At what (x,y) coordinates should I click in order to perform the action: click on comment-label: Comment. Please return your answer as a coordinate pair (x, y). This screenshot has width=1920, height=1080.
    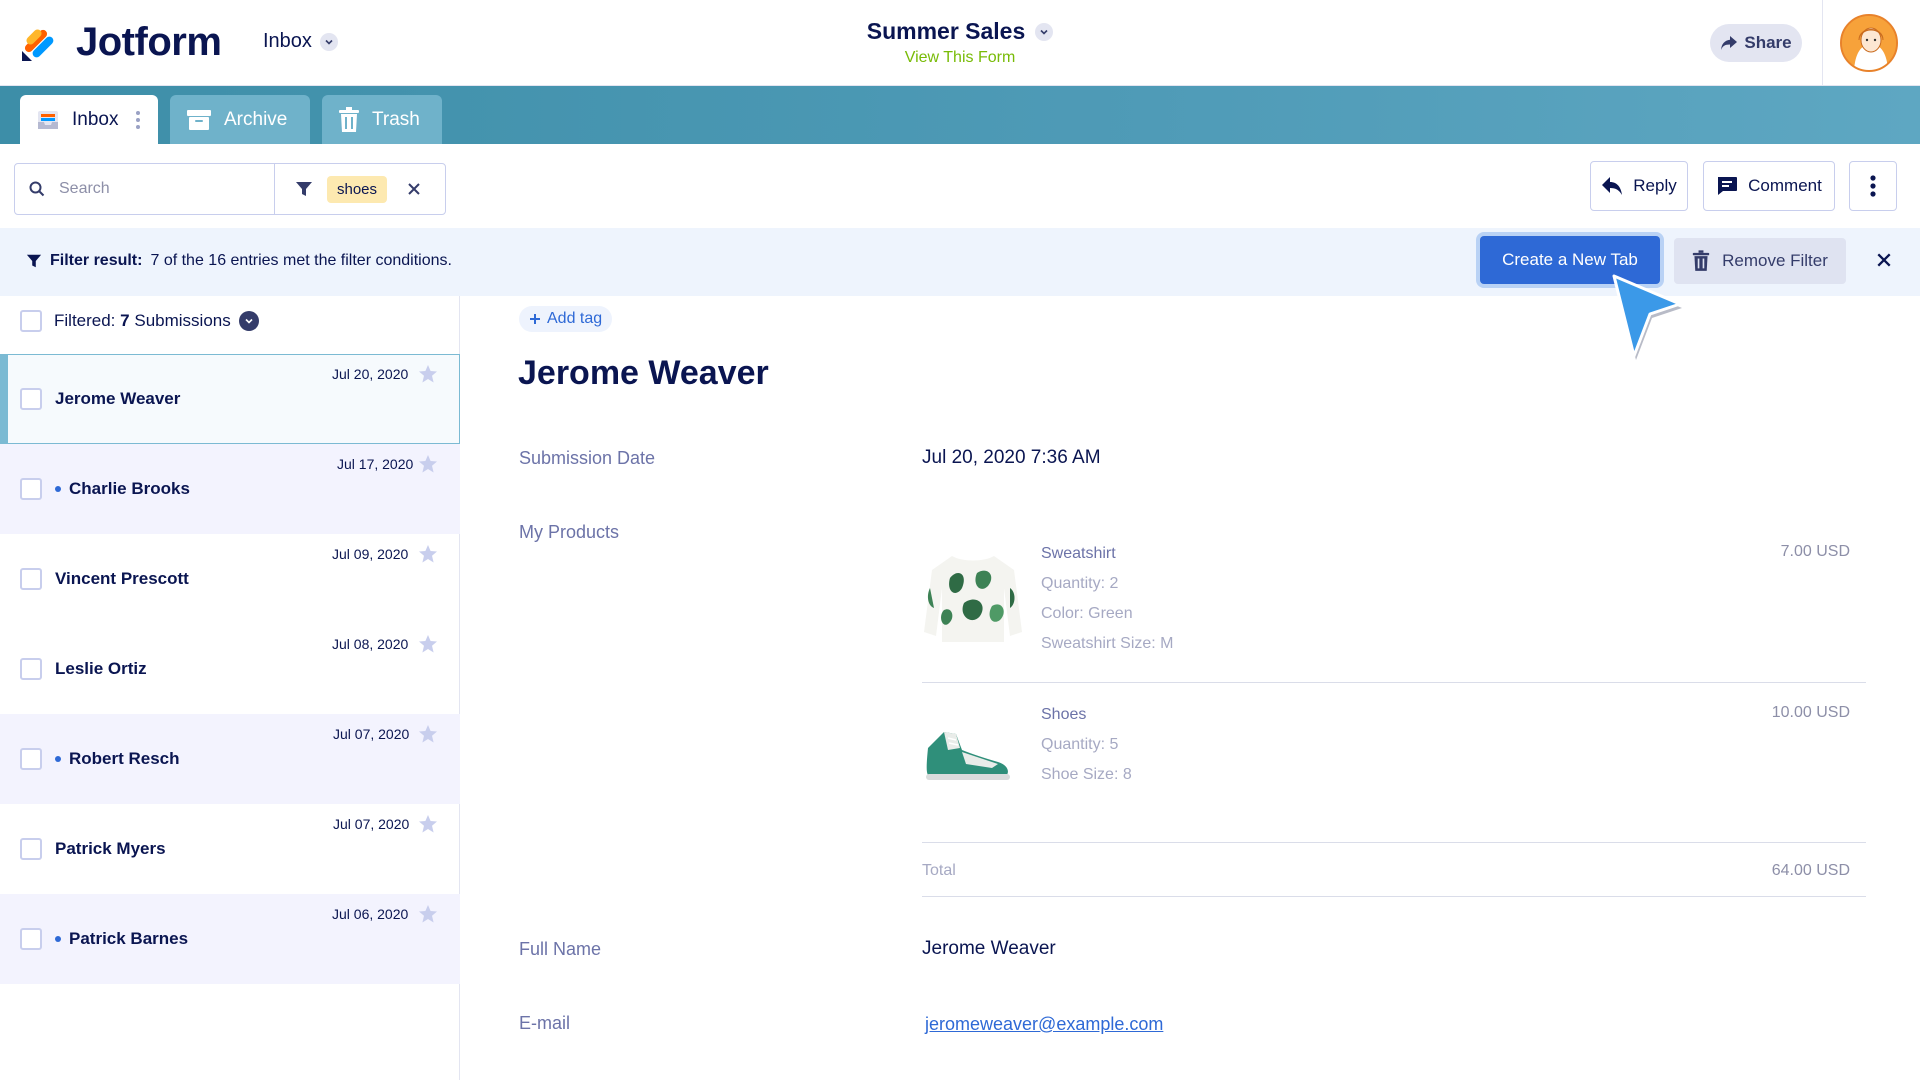
    Looking at the image, I should click on (1785, 185).